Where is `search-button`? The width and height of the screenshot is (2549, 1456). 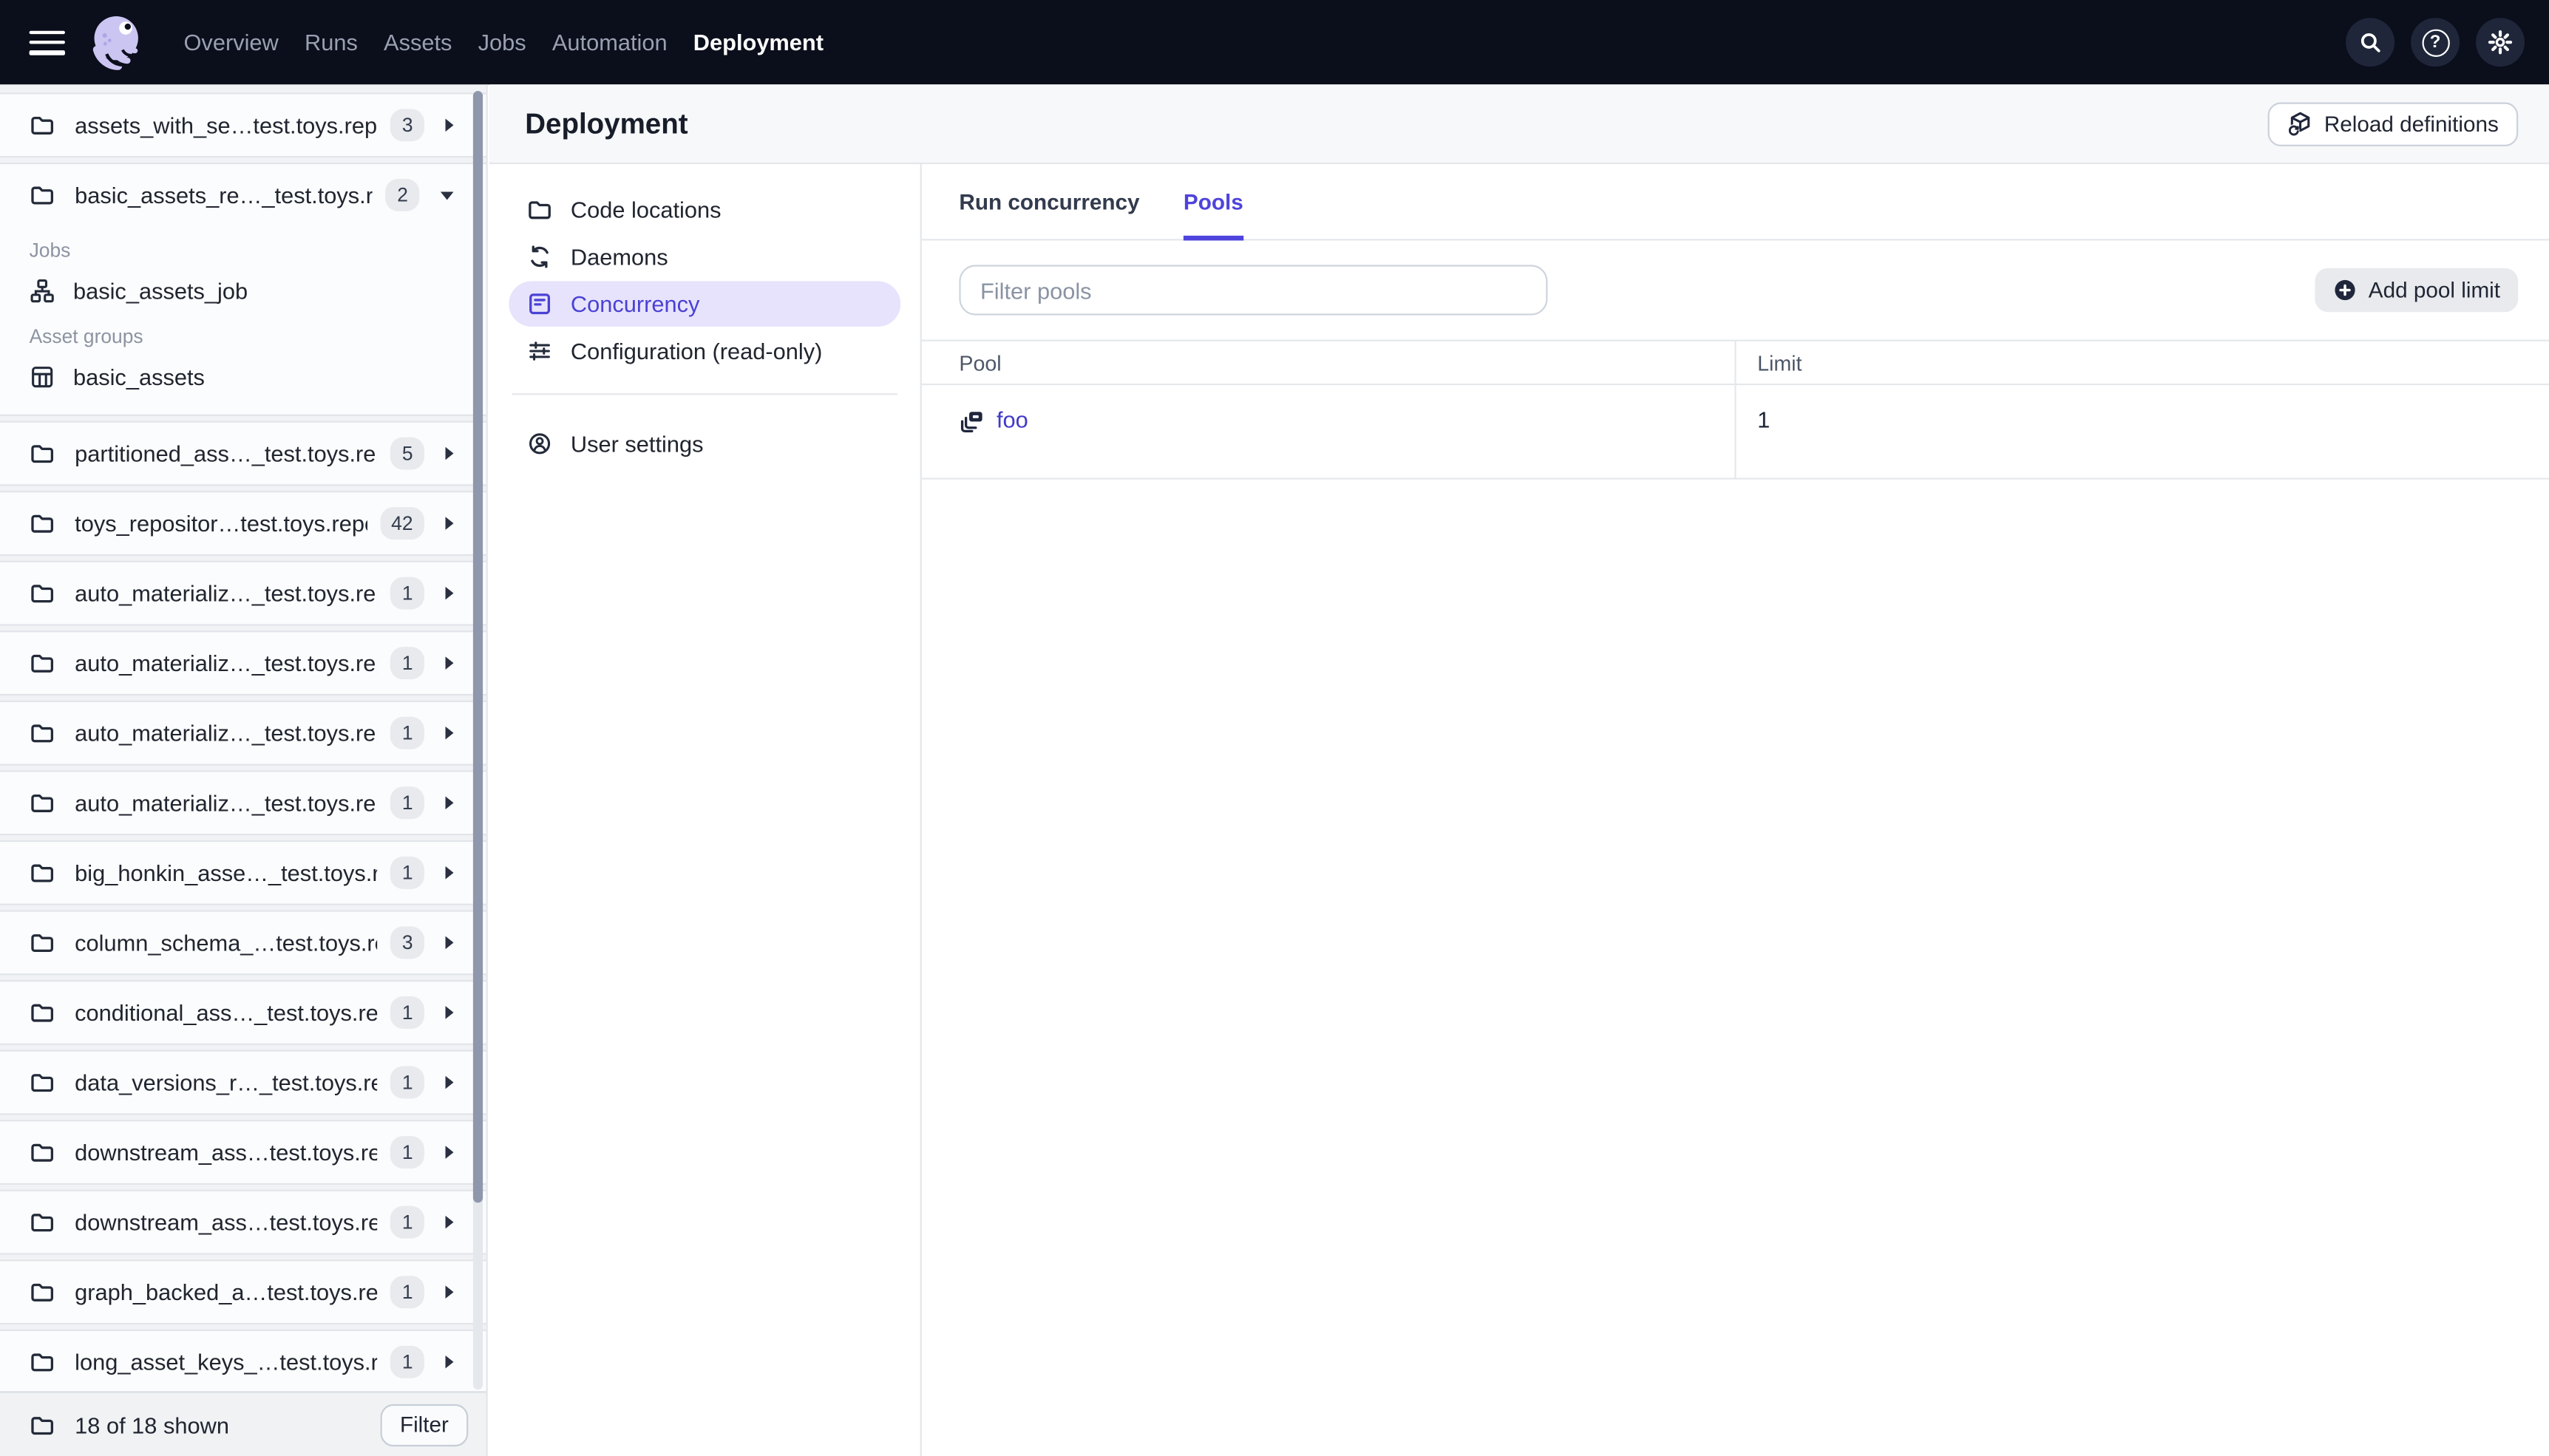
search-button is located at coordinates (2370, 42).